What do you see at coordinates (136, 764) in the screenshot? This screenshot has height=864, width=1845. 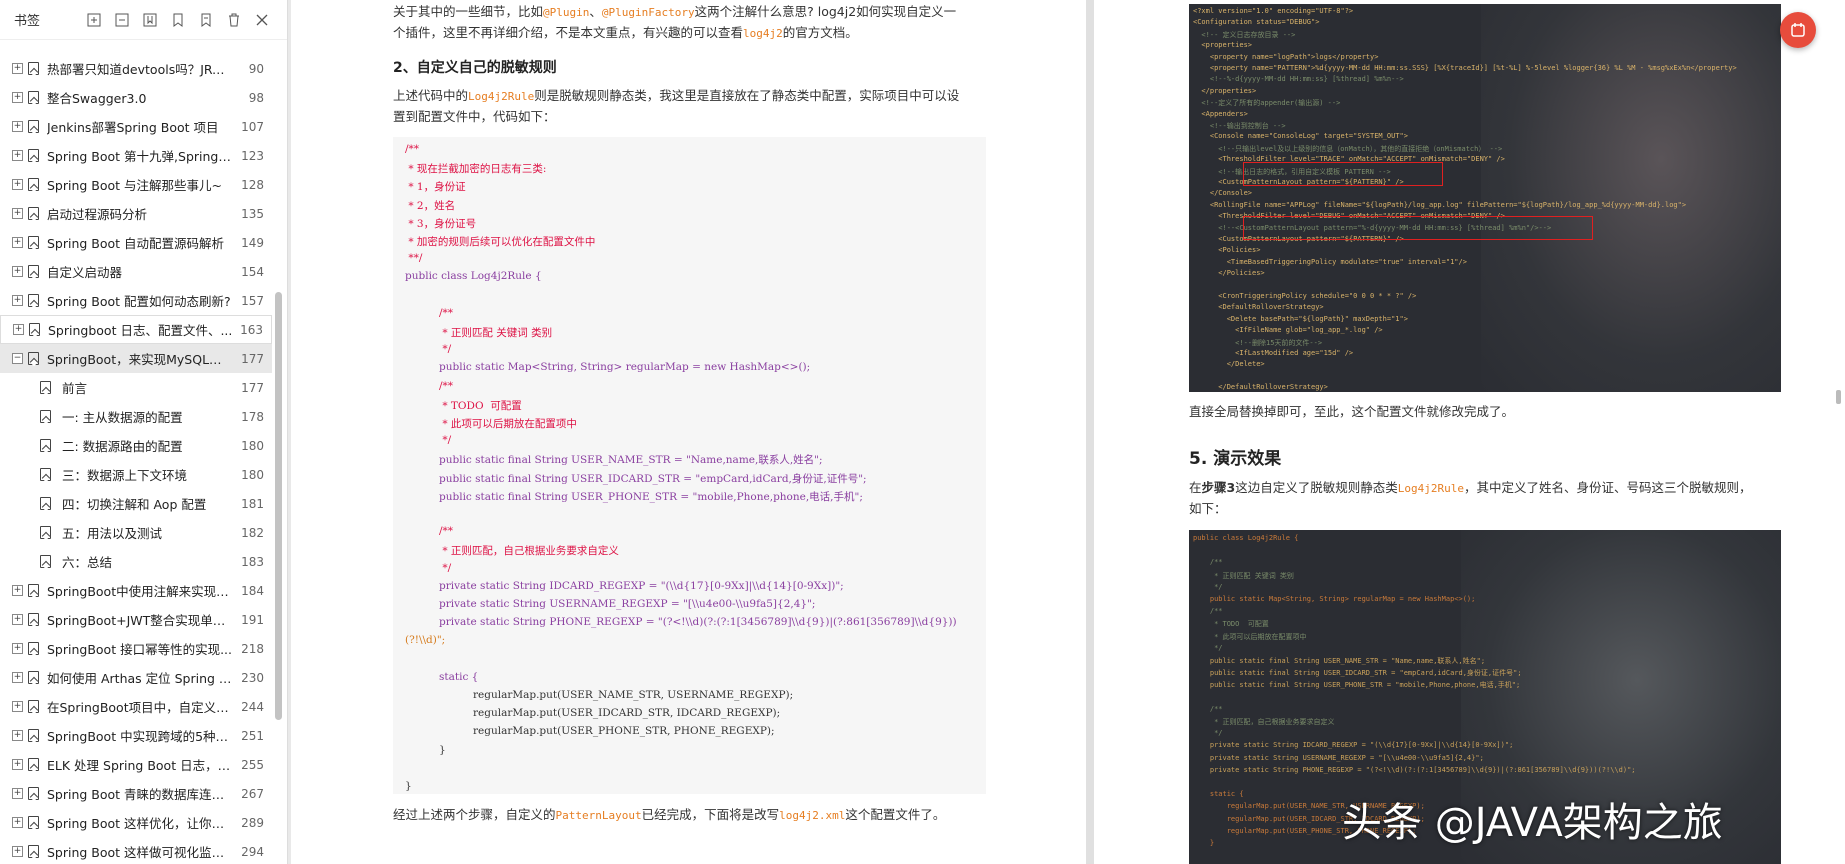 I see `bookmark-item: + ELK 处理 Spring Boot 日志，妙... 255` at bounding box center [136, 764].